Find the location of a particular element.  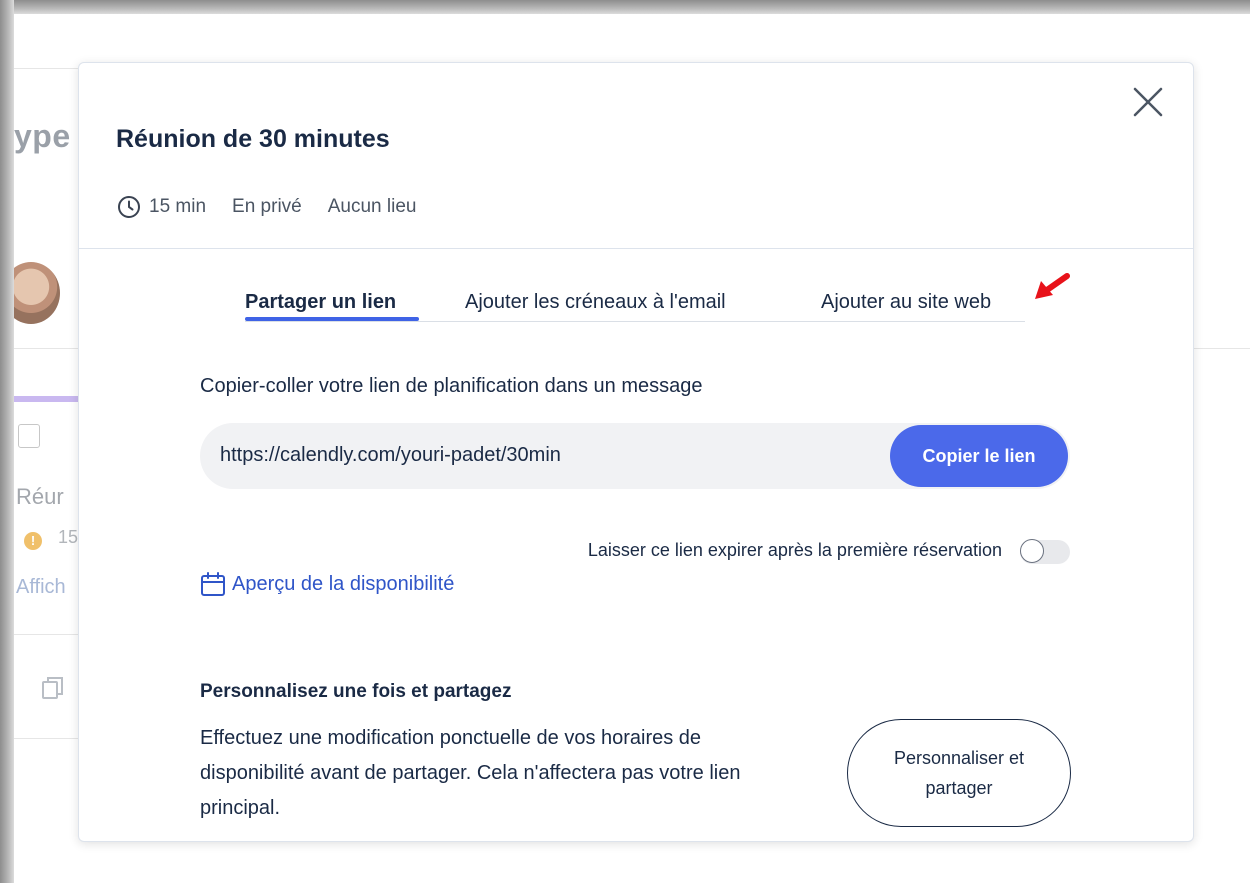

event-location: Aucun lieu is located at coordinates (372, 206).